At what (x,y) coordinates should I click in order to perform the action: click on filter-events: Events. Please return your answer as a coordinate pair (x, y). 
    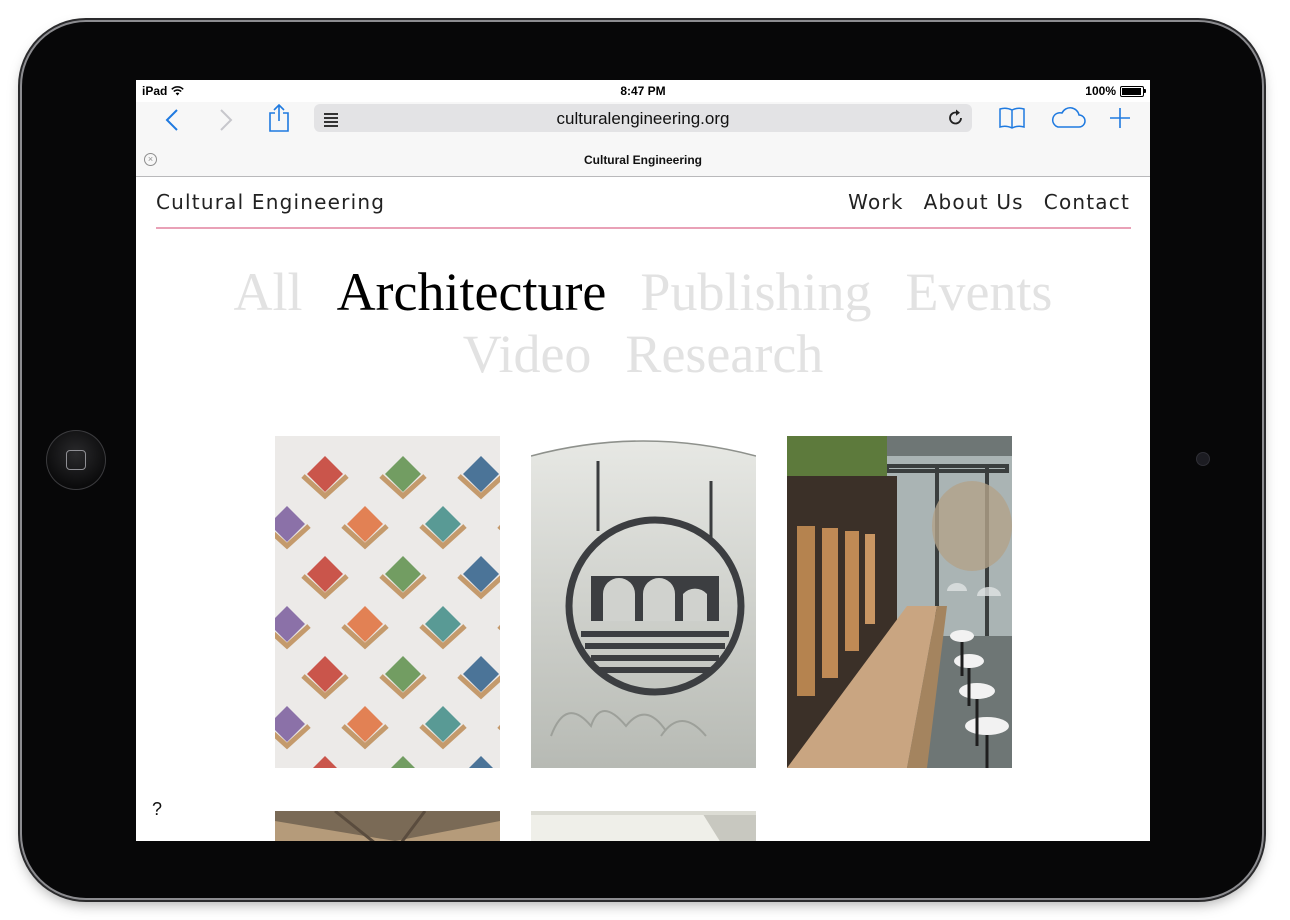
    Looking at the image, I should click on (978, 292).